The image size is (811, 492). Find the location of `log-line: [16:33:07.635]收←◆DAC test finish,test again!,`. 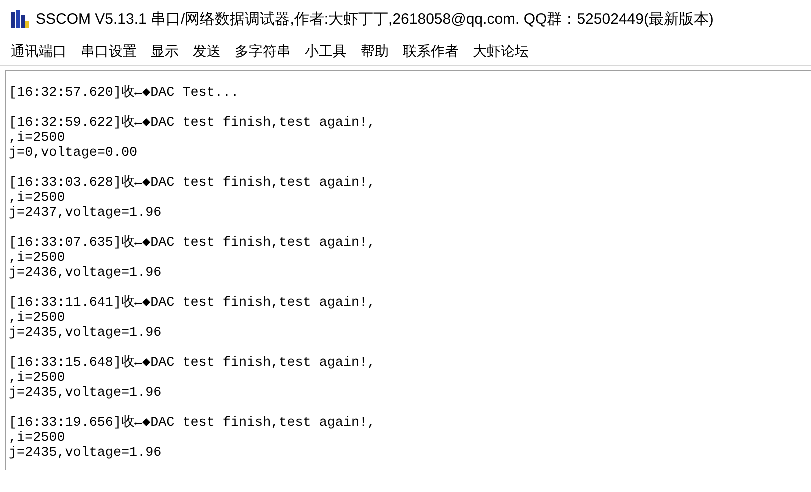

log-line: [16:33:07.635]收←◆DAC test finish,test again!, is located at coordinates (193, 243).